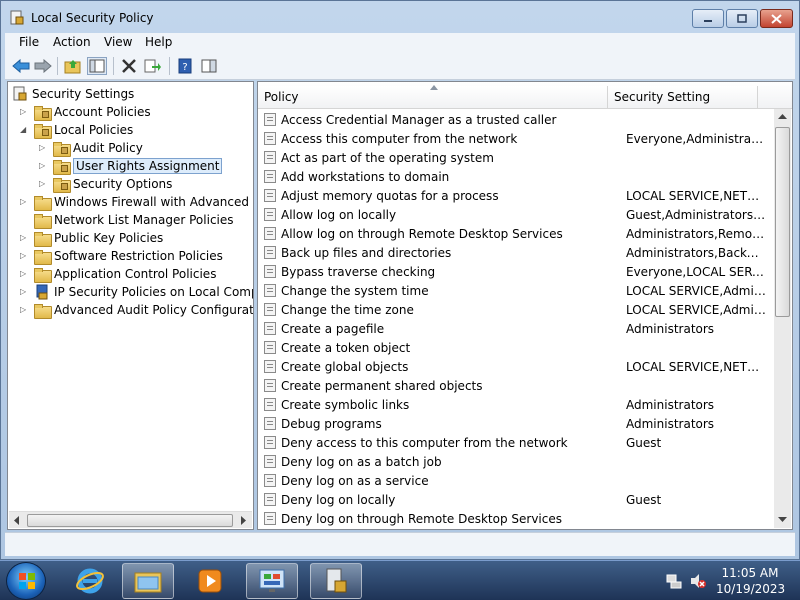 This screenshot has width=800, height=600. Describe the element at coordinates (243, 520) in the screenshot. I see `scroll-right-icon` at that location.